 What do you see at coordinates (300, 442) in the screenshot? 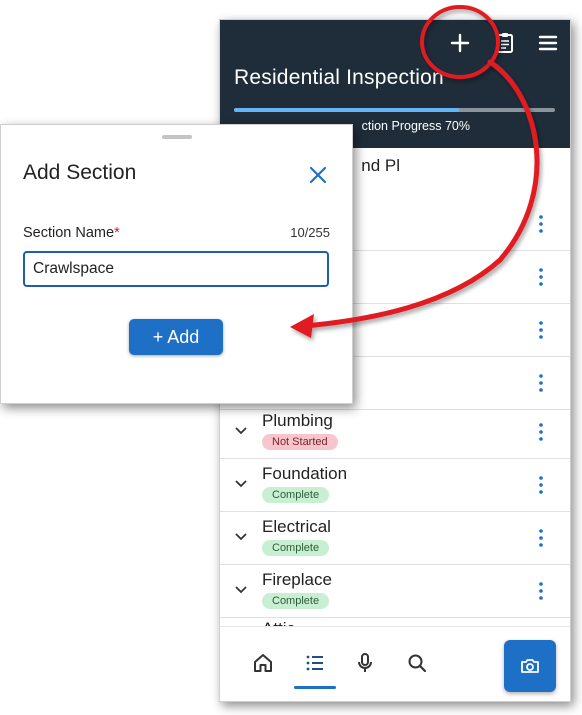
I see `status-badge: Not Started` at bounding box center [300, 442].